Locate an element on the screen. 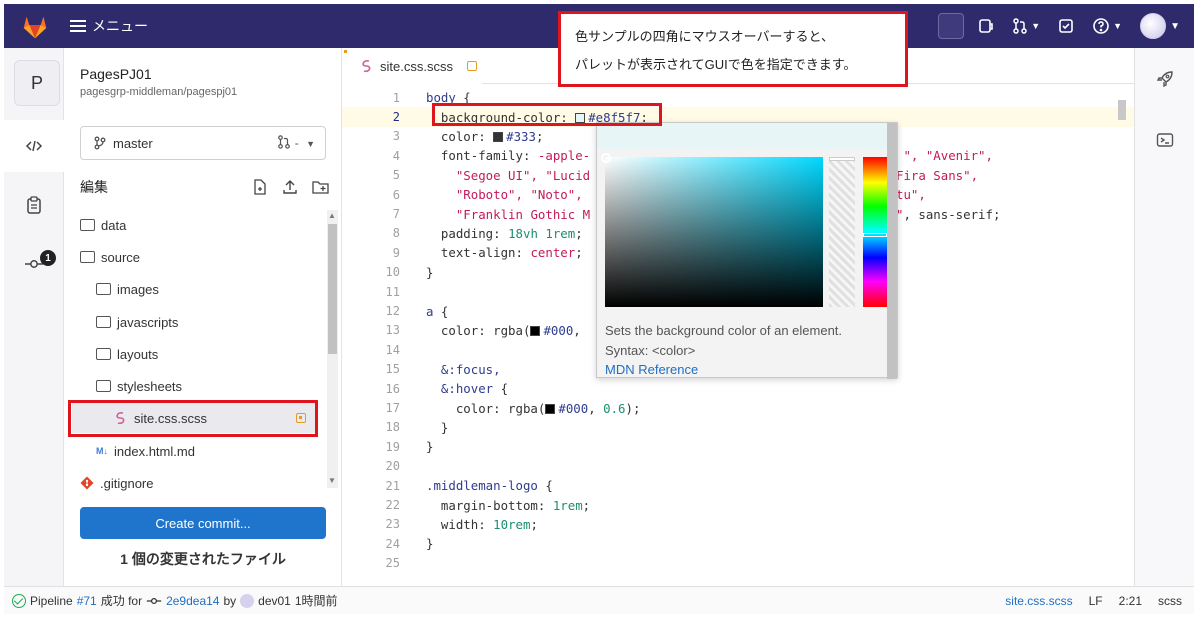 The height and width of the screenshot is (620, 1200). code-line: 20 is located at coordinates (738, 466).